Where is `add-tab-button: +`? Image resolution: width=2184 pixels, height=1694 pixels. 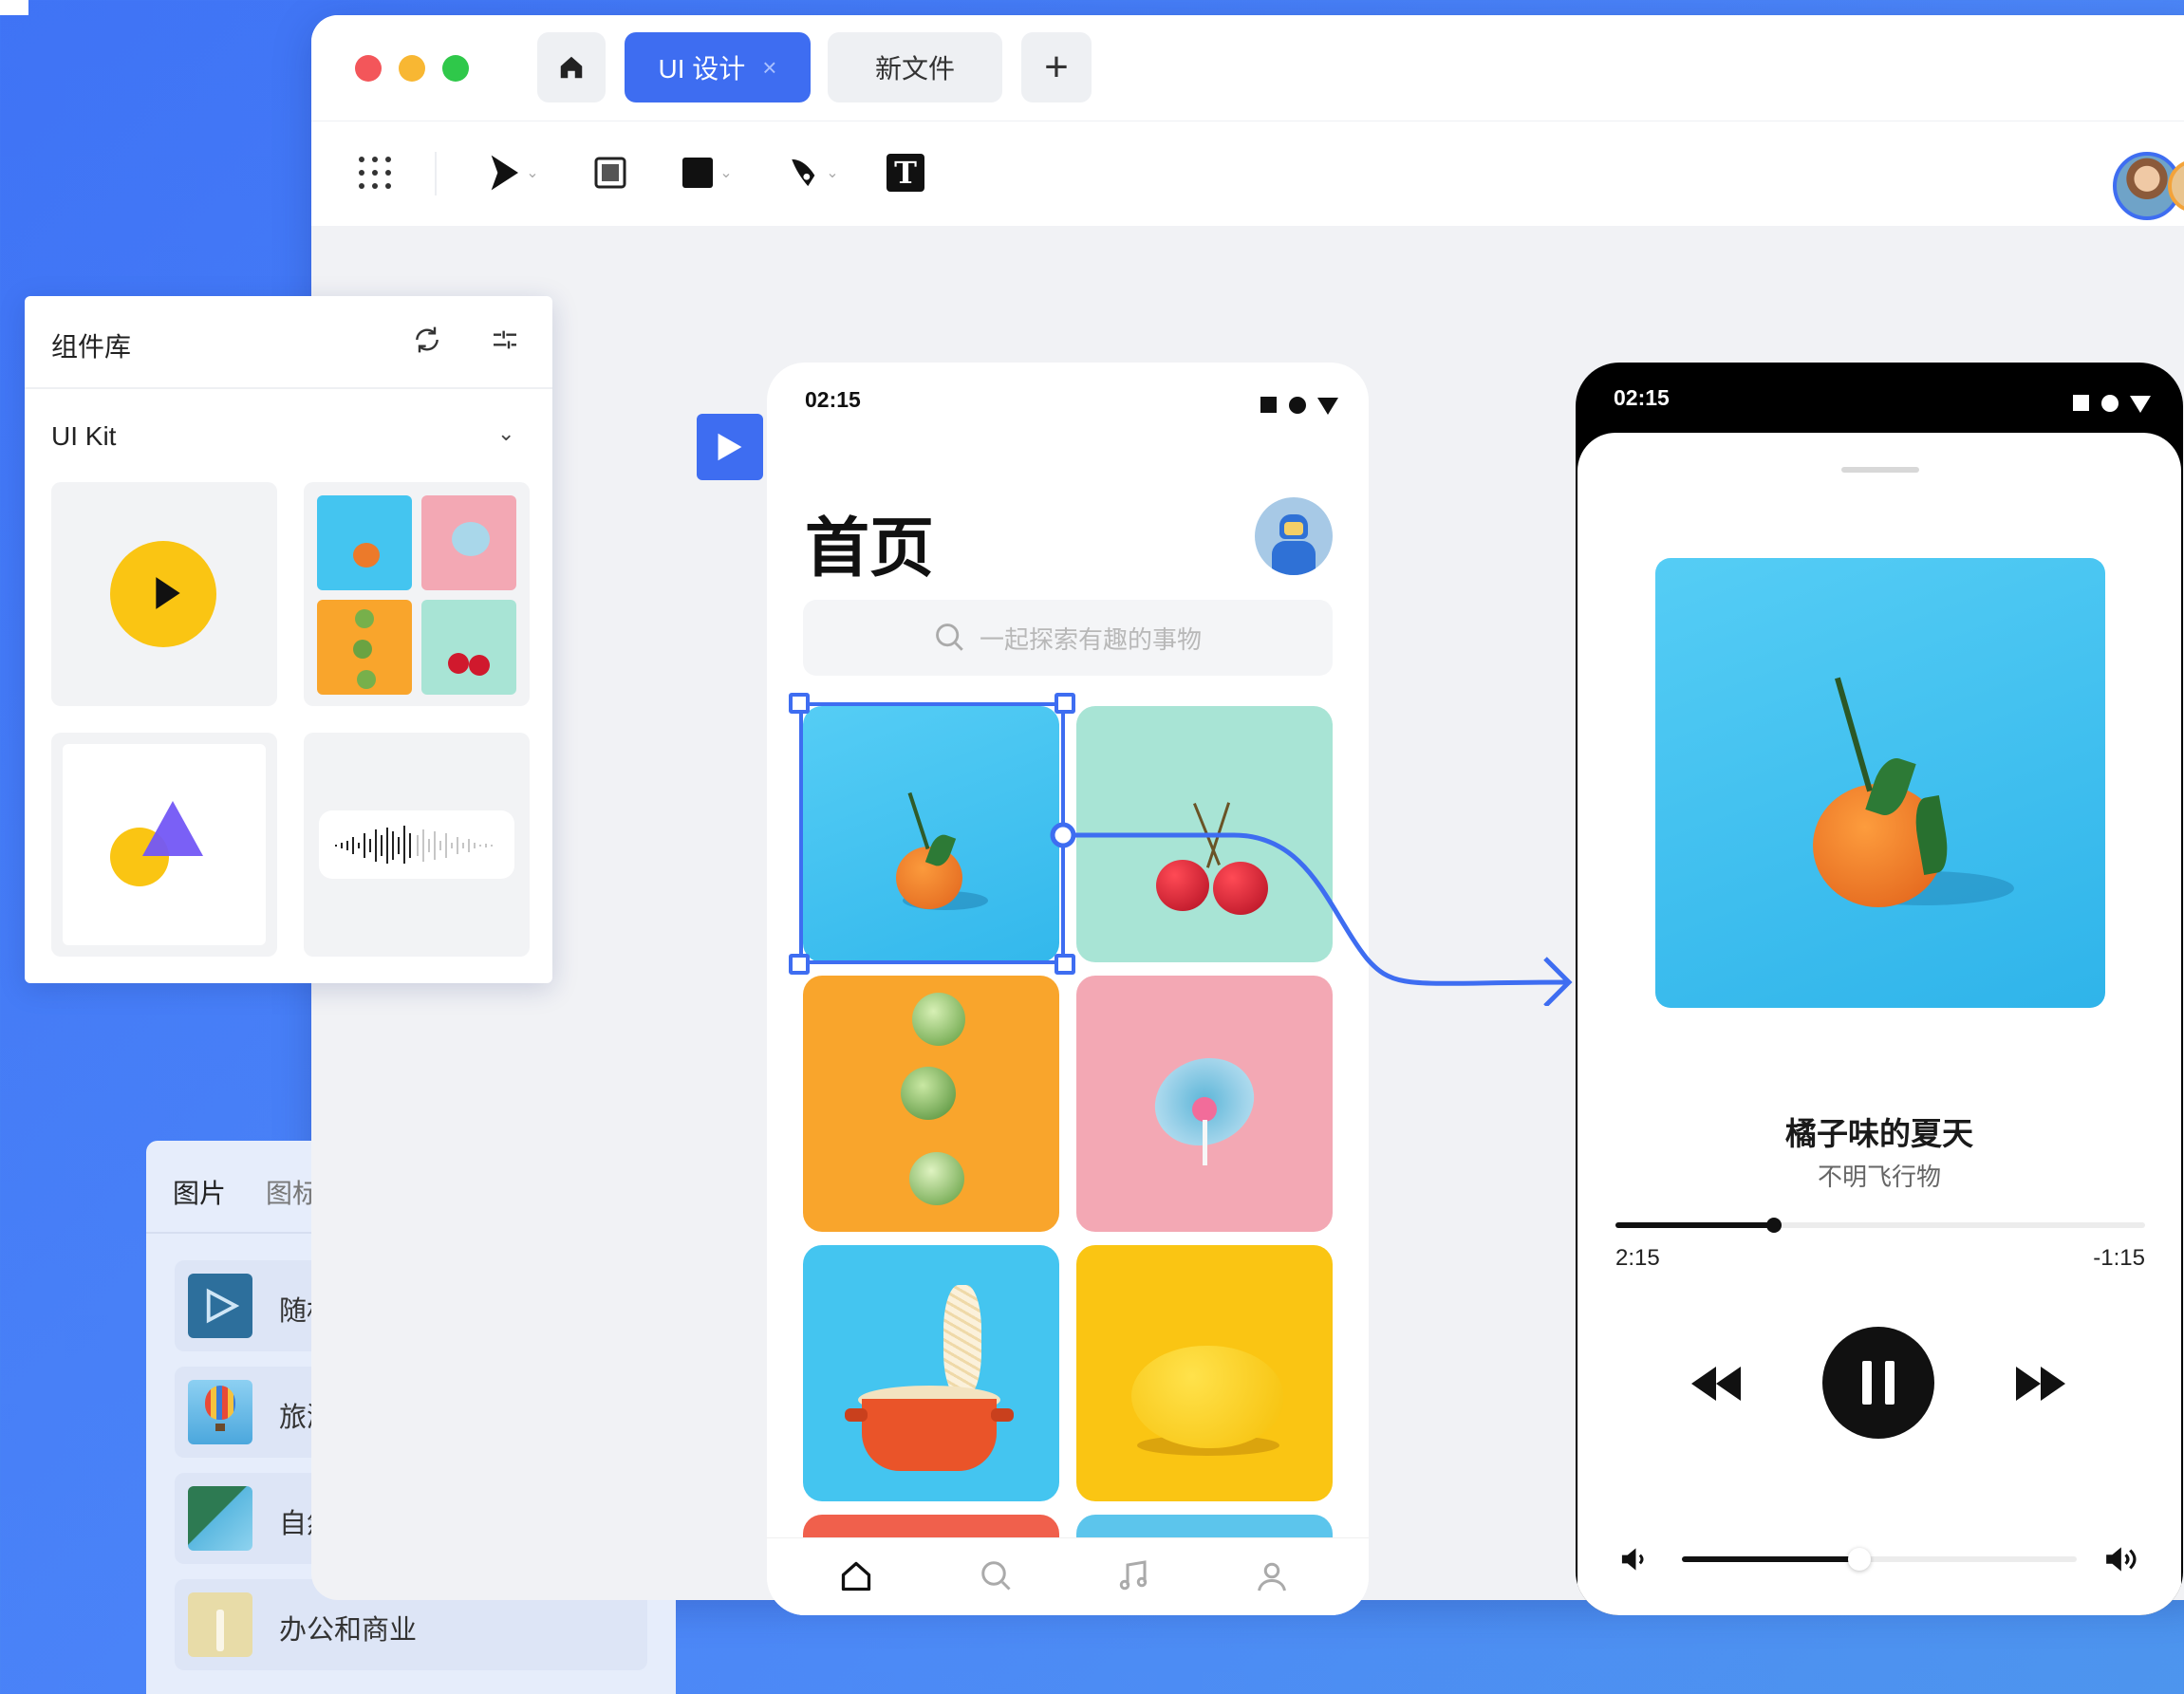 add-tab-button: + is located at coordinates (1056, 67).